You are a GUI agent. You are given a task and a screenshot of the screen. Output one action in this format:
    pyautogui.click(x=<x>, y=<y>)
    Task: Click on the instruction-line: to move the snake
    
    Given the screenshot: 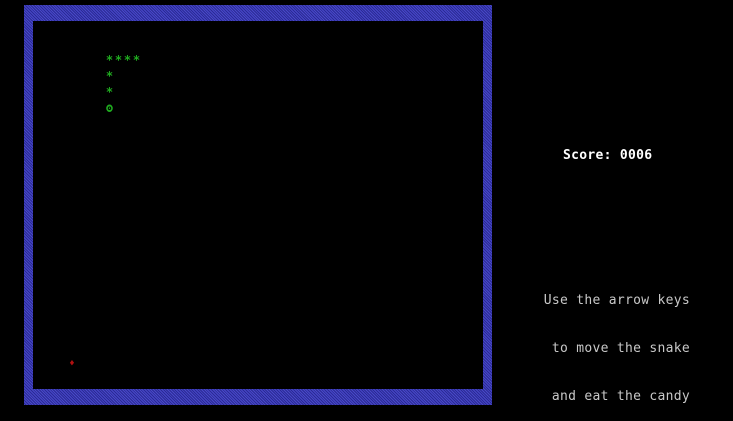 What is the action you would take?
    pyautogui.click(x=620, y=348)
    